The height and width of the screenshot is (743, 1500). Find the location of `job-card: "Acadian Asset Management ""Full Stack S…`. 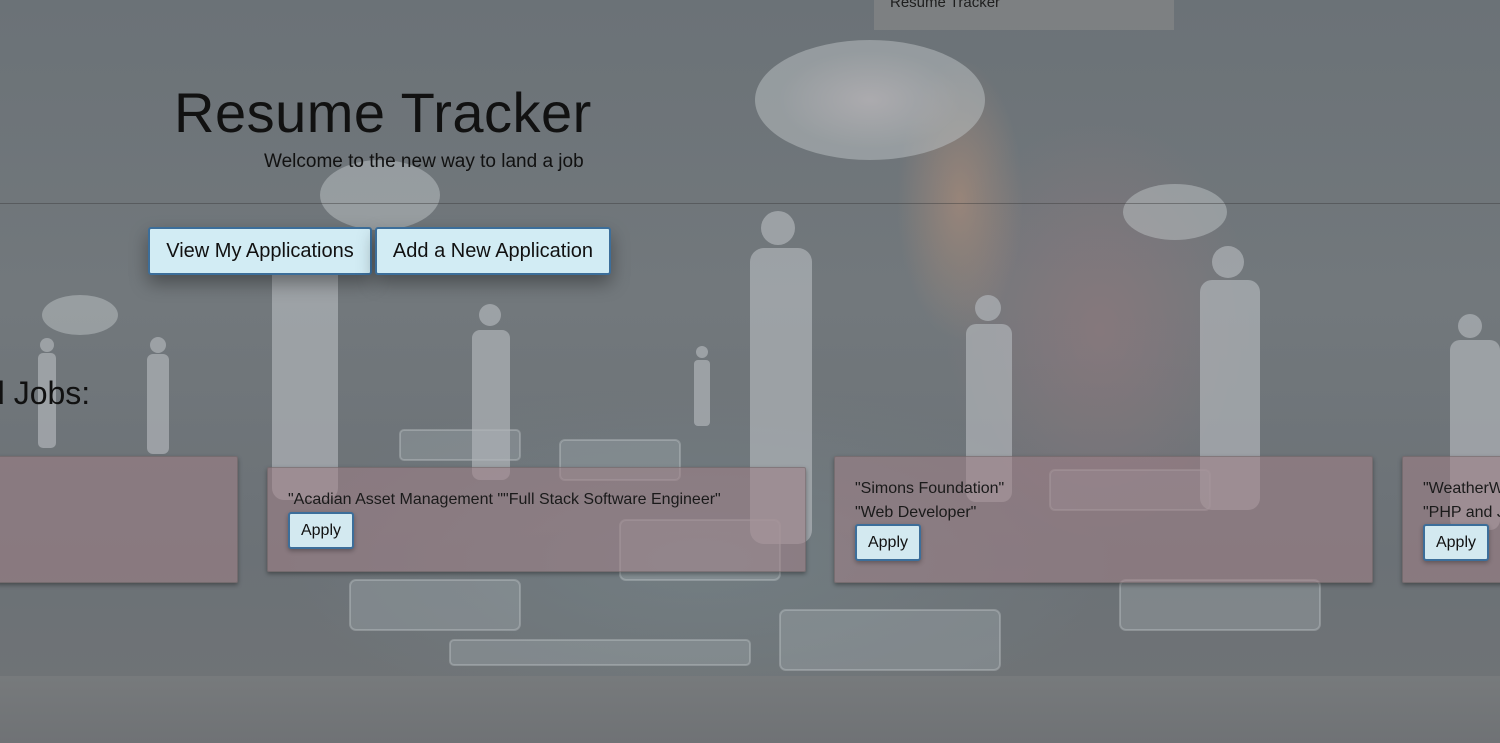

job-card: "Acadian Asset Management ""Full Stack S… is located at coordinates (536, 519).